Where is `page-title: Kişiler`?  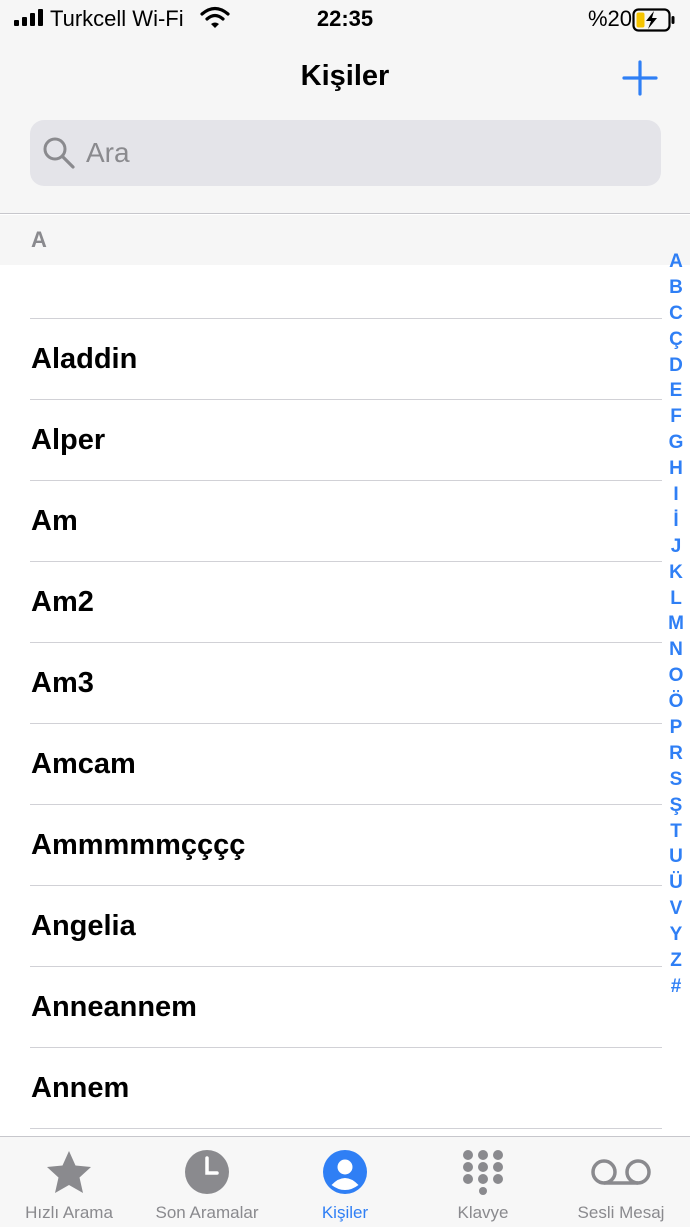
page-title: Kişiler is located at coordinates (345, 76).